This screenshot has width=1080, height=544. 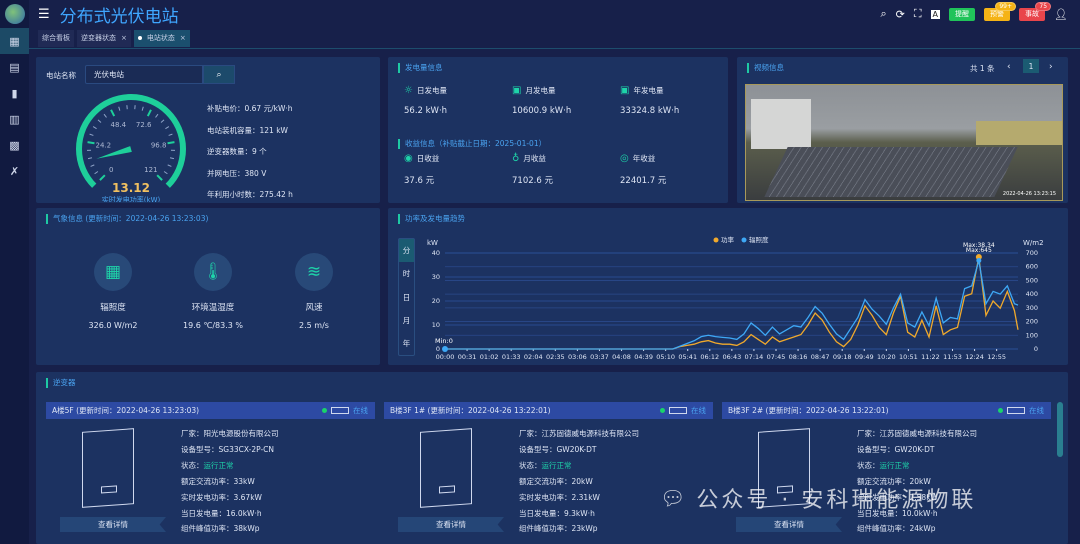 What do you see at coordinates (883, 14) in the screenshot?
I see `search-icon: ⌕` at bounding box center [883, 14].